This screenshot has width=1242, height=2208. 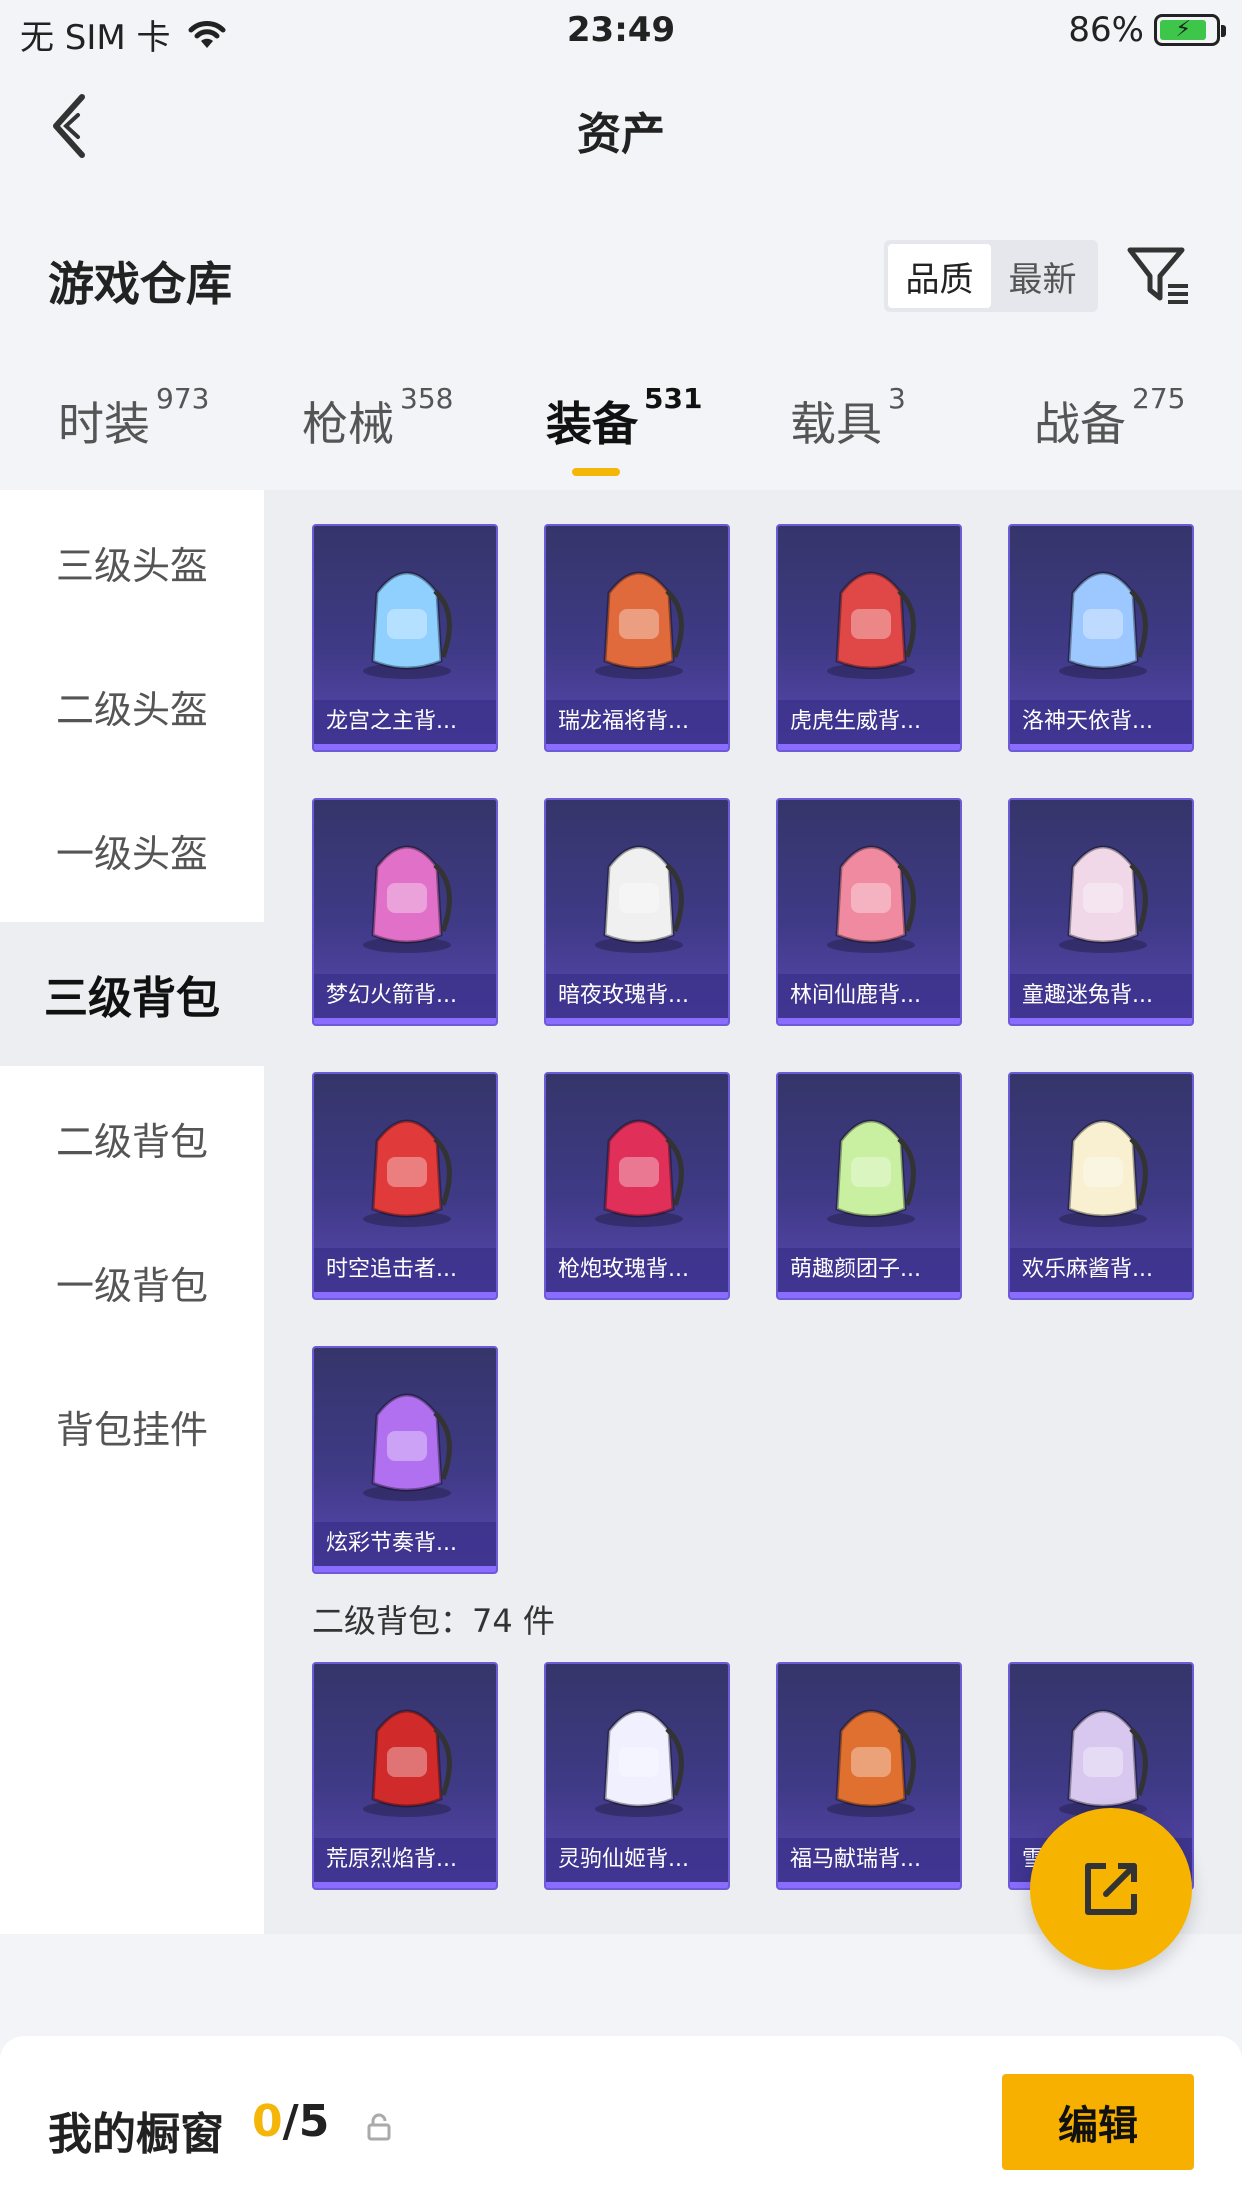 What do you see at coordinates (637, 618) in the screenshot?
I see `red-dragon-armor-backpack-icon` at bounding box center [637, 618].